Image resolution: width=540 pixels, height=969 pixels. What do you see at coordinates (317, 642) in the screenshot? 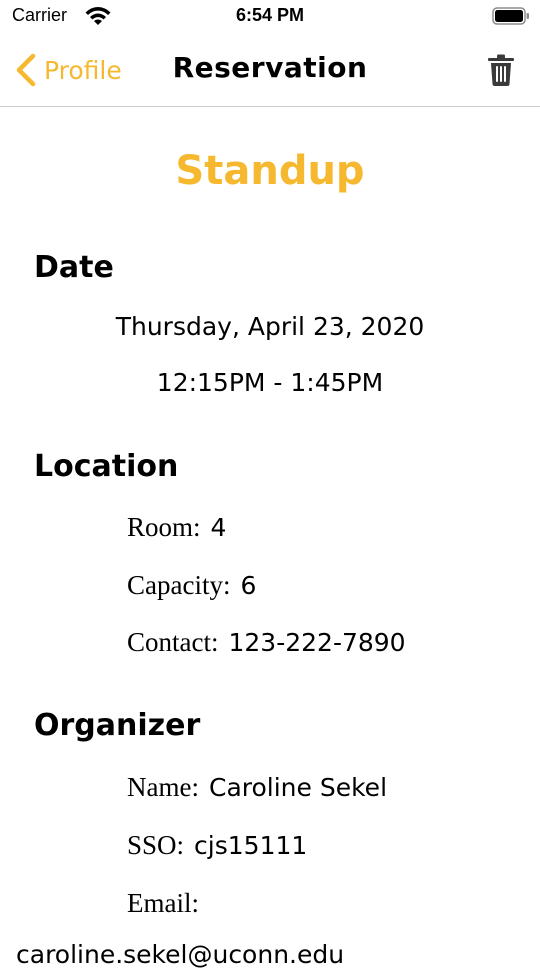
I see `contact-value: 123-222-7890` at bounding box center [317, 642].